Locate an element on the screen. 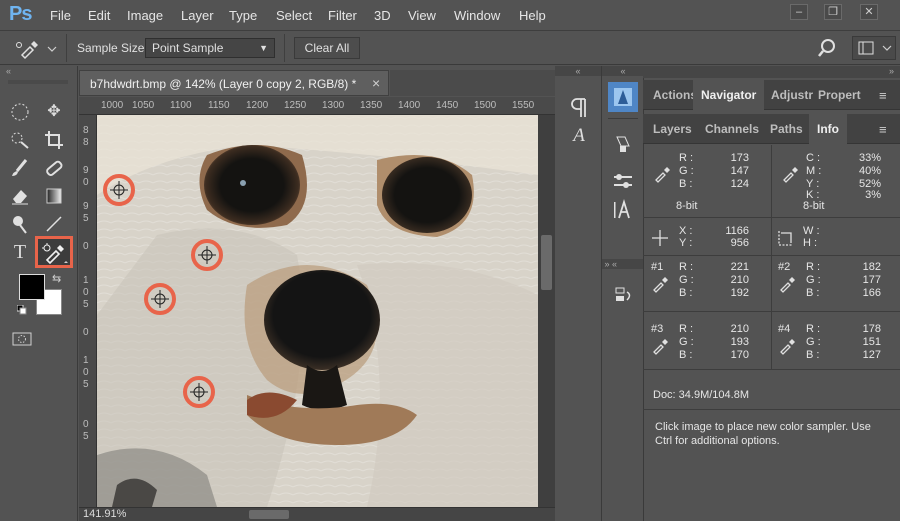 The image size is (900, 521). type-tool-icon: T is located at coordinates (20, 252).